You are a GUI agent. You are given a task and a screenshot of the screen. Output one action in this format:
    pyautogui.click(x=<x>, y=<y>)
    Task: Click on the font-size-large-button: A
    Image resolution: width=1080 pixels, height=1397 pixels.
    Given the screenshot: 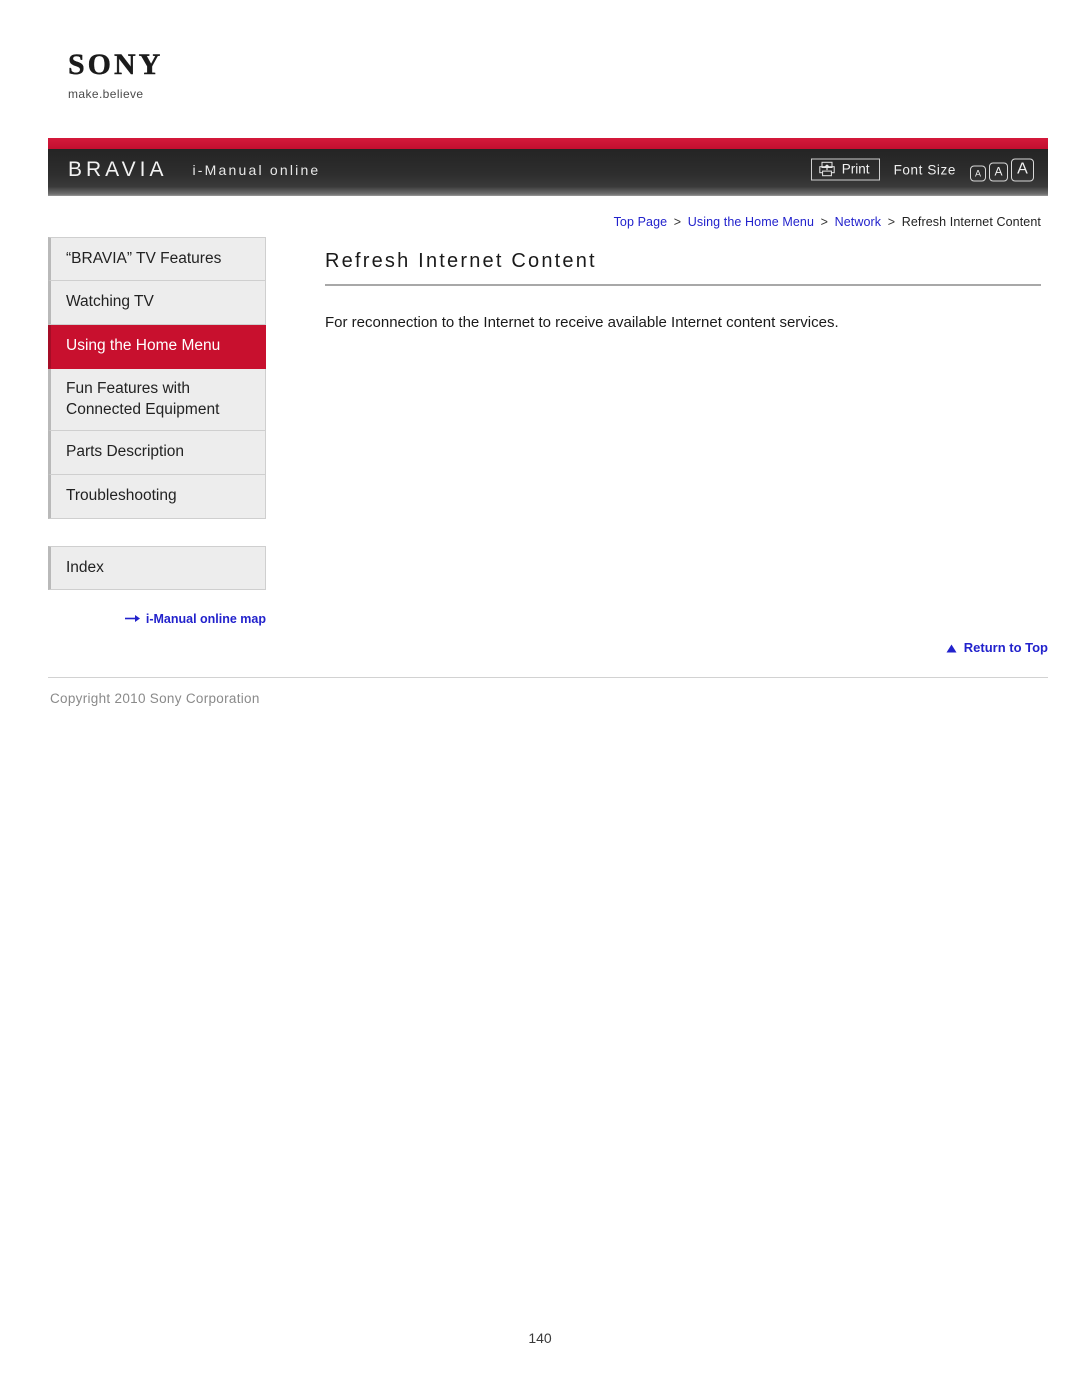 What is the action you would take?
    pyautogui.click(x=1022, y=169)
    